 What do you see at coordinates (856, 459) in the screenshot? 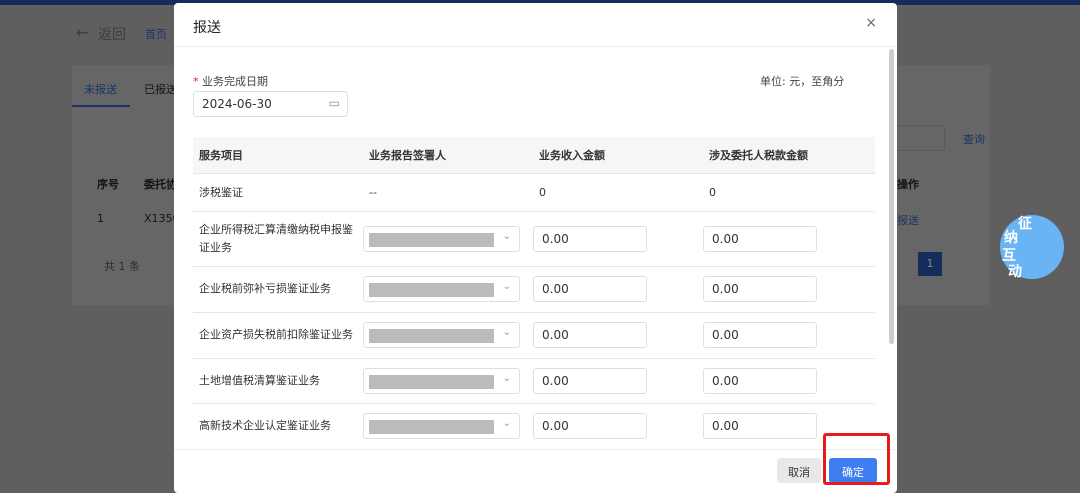
I see `highlight-box` at bounding box center [856, 459].